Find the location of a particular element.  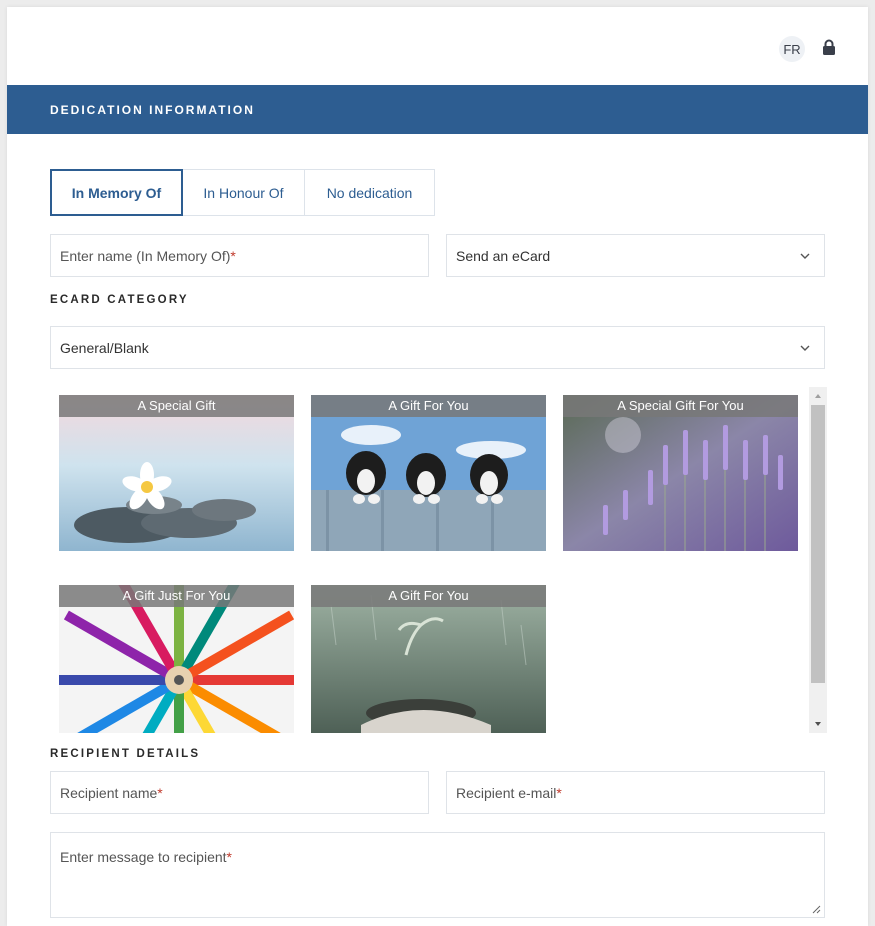

top-bar: FR is located at coordinates (437, 46).